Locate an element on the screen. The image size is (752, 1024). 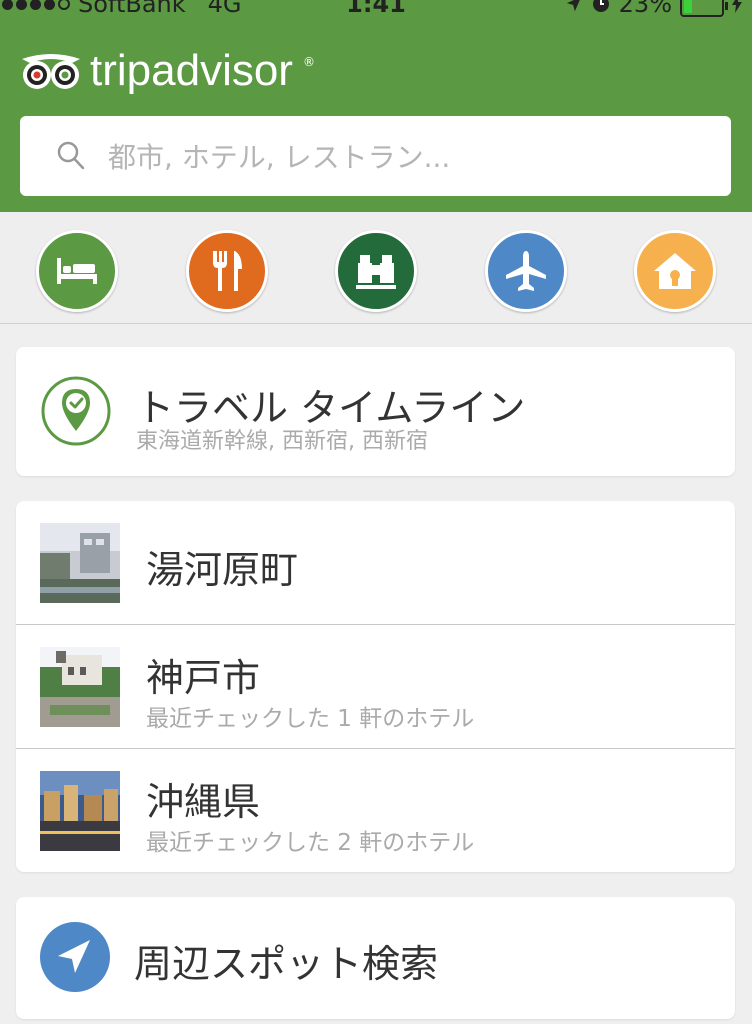
owl-eyes-icon is located at coordinates (51, 71).